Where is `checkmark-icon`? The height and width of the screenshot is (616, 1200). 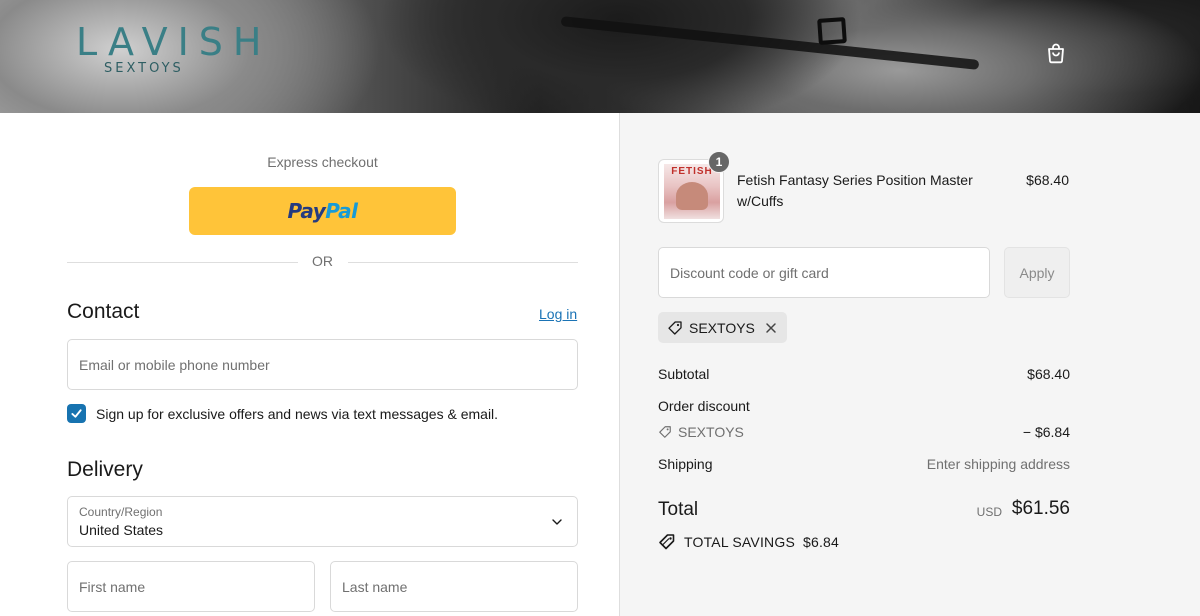
checkmark-icon is located at coordinates (76, 413).